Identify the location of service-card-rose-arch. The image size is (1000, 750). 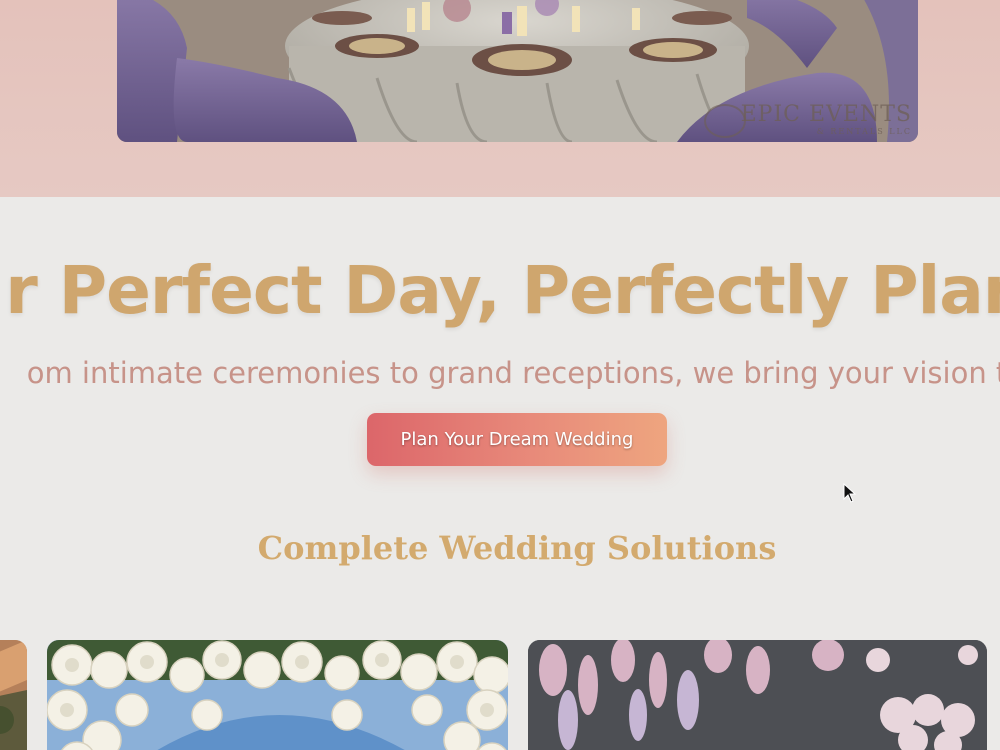
(277, 695).